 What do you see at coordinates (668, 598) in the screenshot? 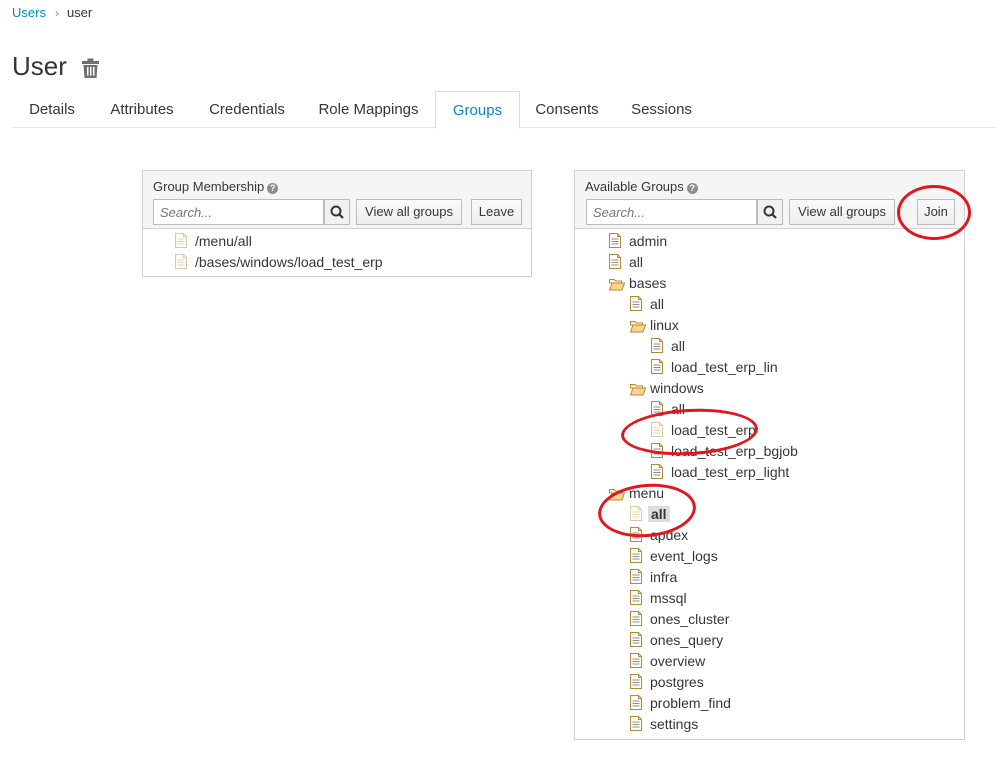
I see `tree-item-label: mssql` at bounding box center [668, 598].